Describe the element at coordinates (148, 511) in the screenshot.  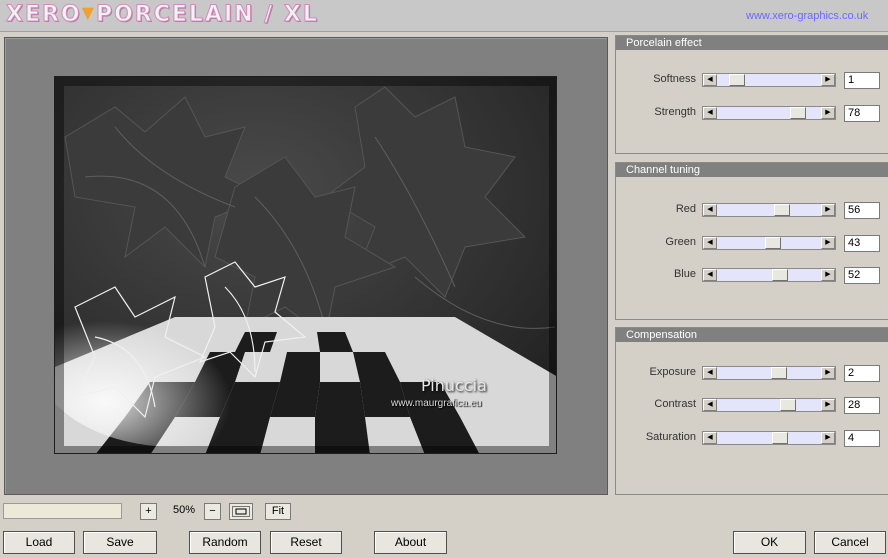
I see `zoom-in-button: +` at that location.